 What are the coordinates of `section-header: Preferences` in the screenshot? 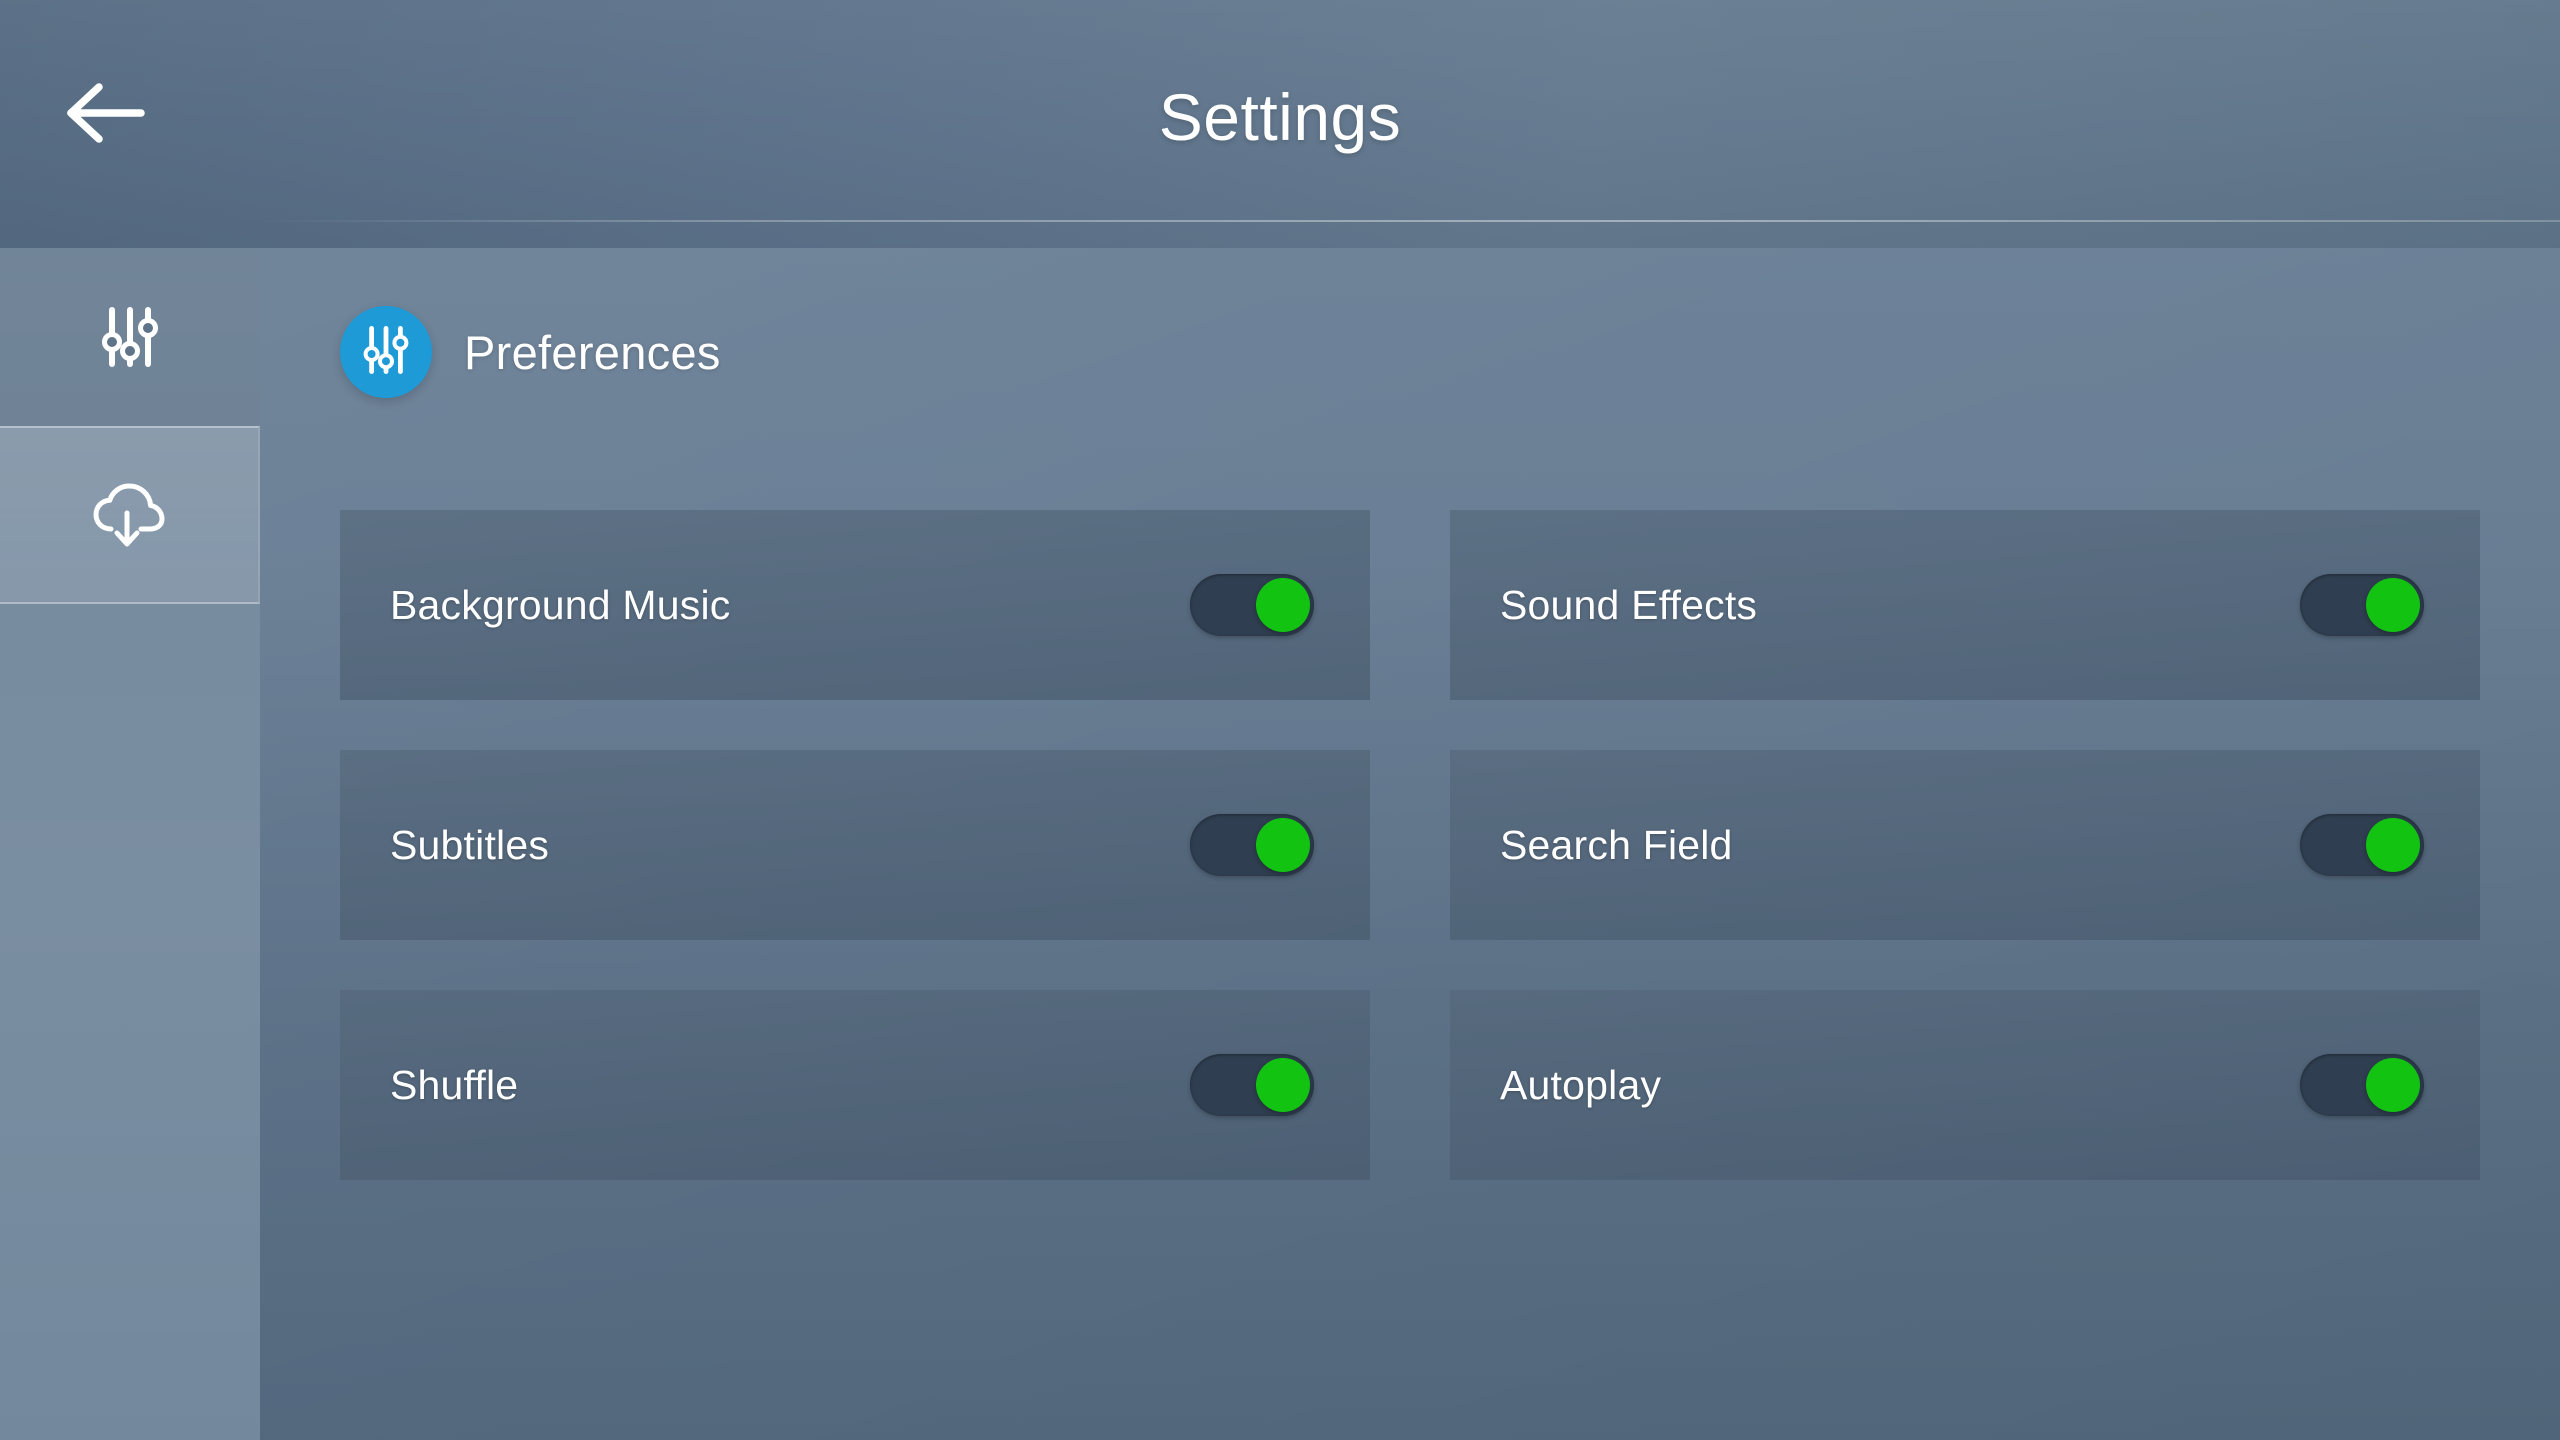 It's located at (530, 352).